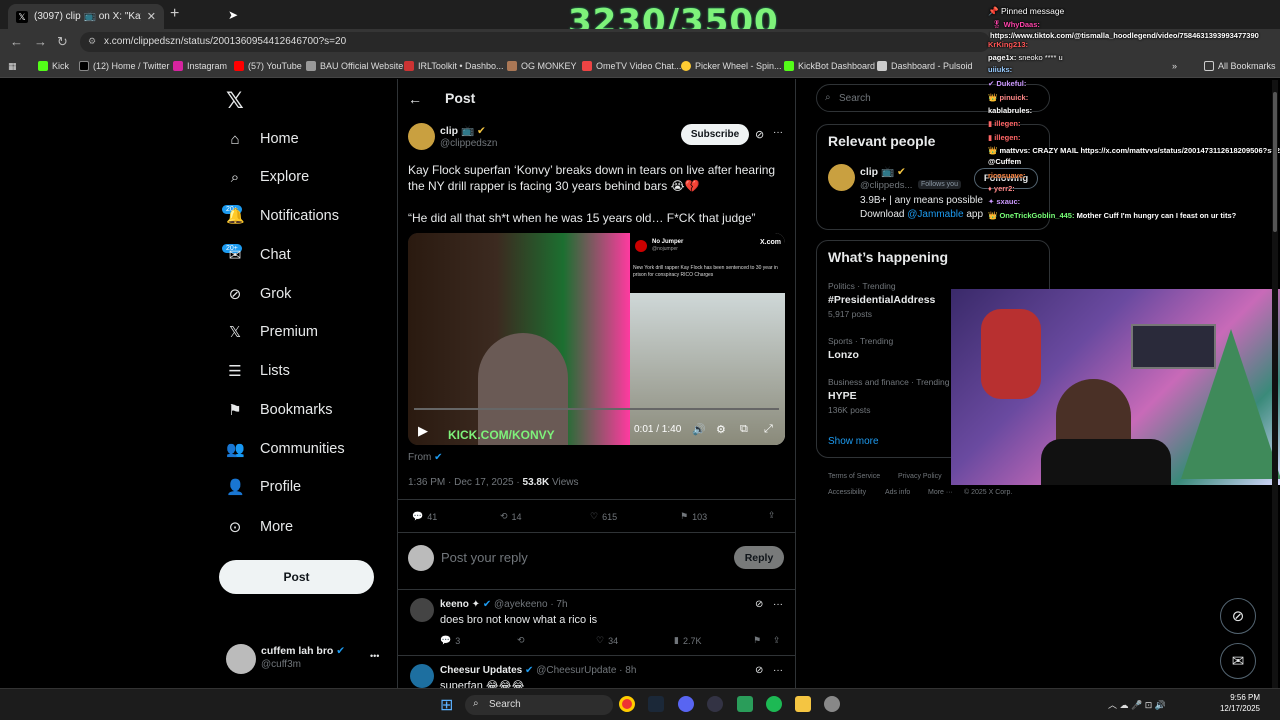 The image size is (1280, 720). I want to click on reply1-like: ♡ 34, so click(607, 640).